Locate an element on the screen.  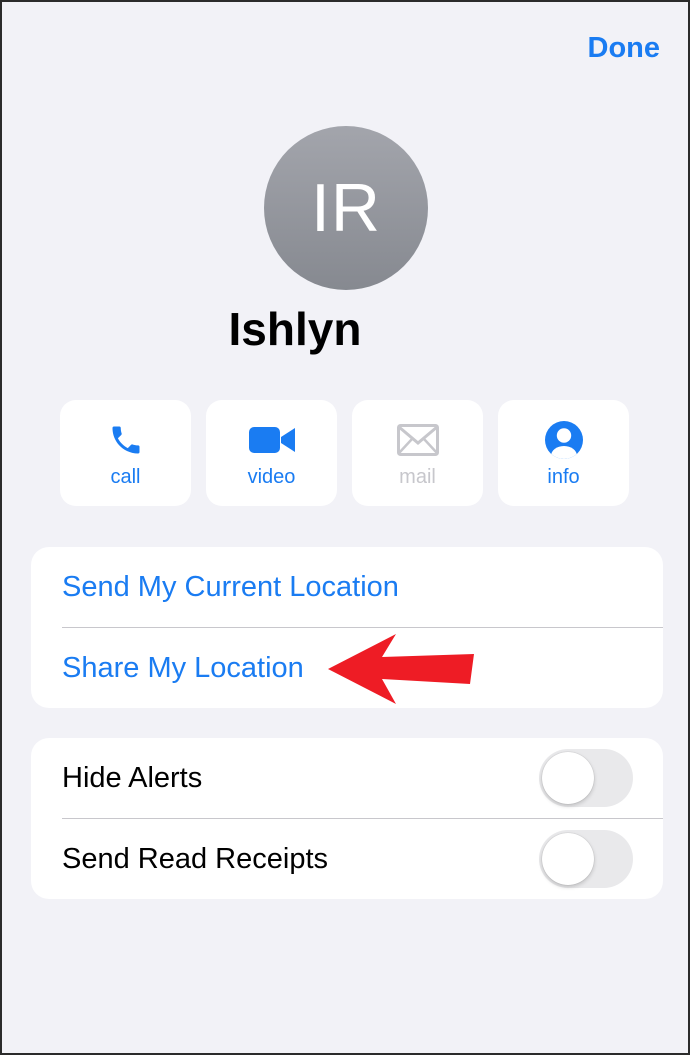
hide-alerts-label: Hide Alerts is located at coordinates (132, 777).